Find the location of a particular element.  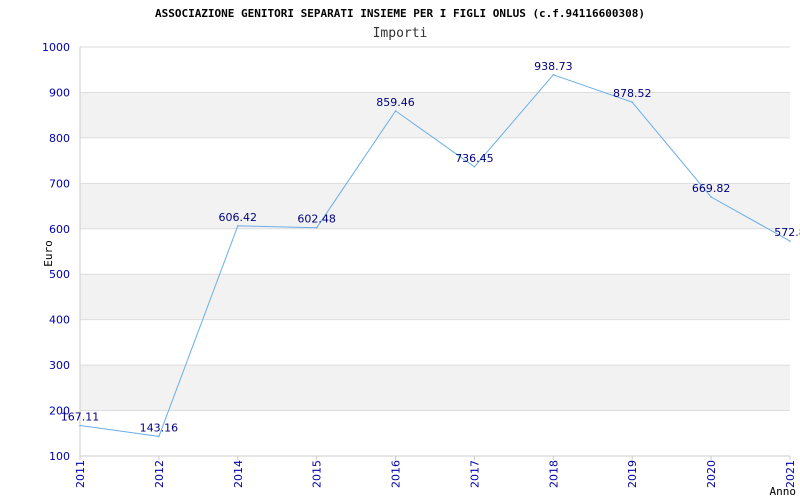

data-label-2020: 669.82 is located at coordinates (711, 188).